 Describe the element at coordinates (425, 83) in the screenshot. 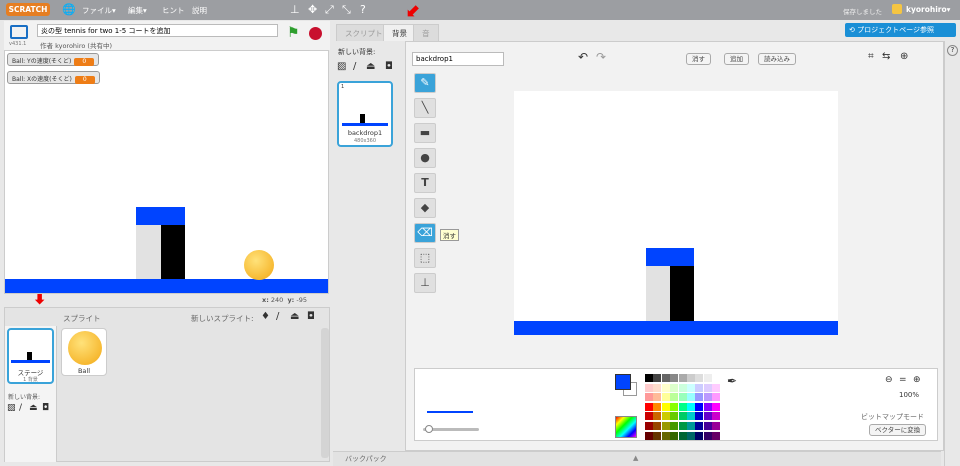

I see `brush-tool: ✎` at that location.